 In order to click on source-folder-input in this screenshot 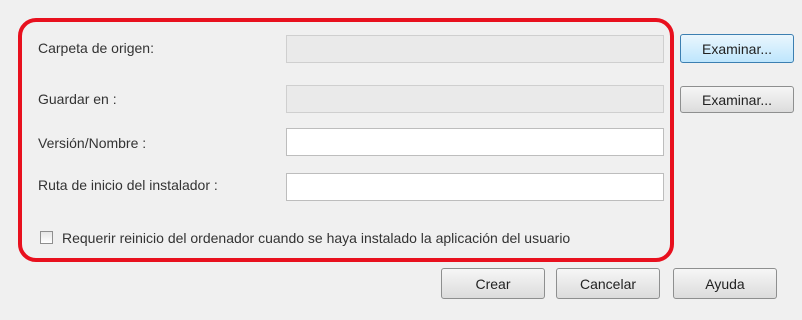, I will do `click(475, 49)`.